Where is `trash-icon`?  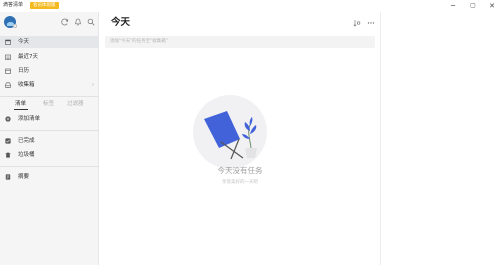
trash-icon is located at coordinates (8, 155).